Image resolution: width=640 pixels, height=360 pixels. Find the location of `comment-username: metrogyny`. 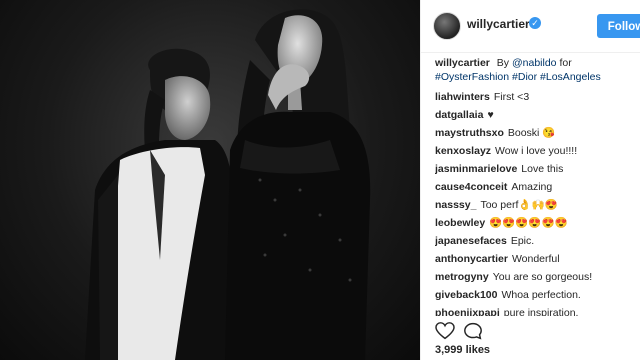

comment-username: metrogyny is located at coordinates (462, 277).